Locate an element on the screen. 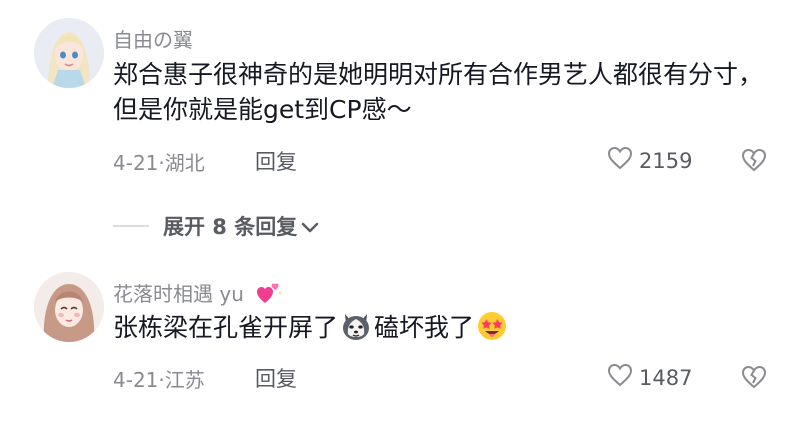  divider-line is located at coordinates (131, 226).